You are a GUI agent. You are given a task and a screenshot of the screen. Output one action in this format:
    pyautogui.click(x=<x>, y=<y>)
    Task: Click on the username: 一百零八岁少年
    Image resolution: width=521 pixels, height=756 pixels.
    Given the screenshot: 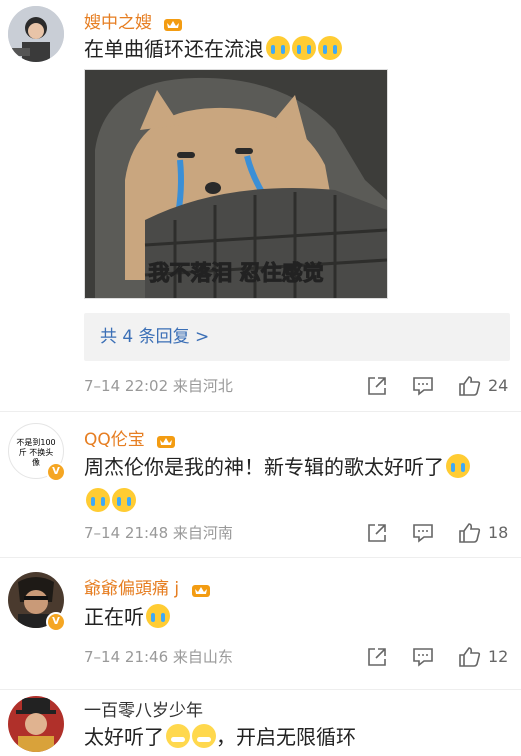 What is the action you would take?
    pyautogui.click(x=143, y=708)
    